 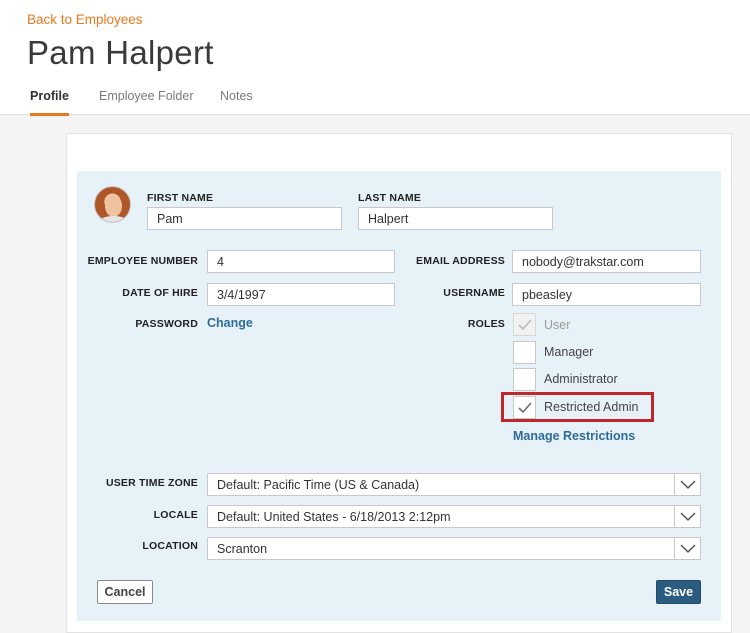 I want to click on role-administrator-label: Administrator, so click(x=581, y=379).